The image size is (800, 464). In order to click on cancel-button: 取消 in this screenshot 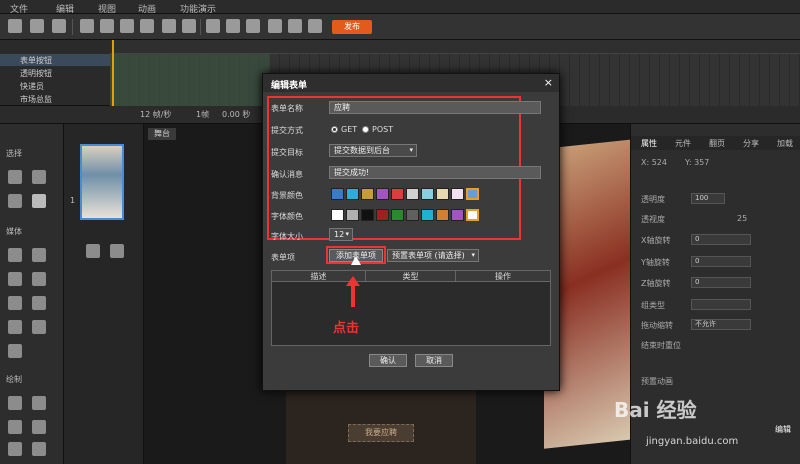, I will do `click(434, 360)`.